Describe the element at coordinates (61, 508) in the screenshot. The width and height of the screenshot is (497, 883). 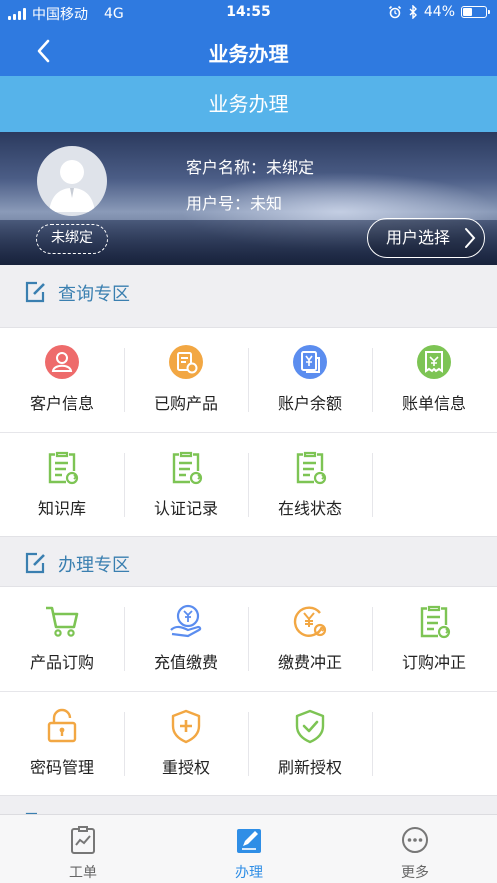
I see `query-item-label: 知识库` at that location.